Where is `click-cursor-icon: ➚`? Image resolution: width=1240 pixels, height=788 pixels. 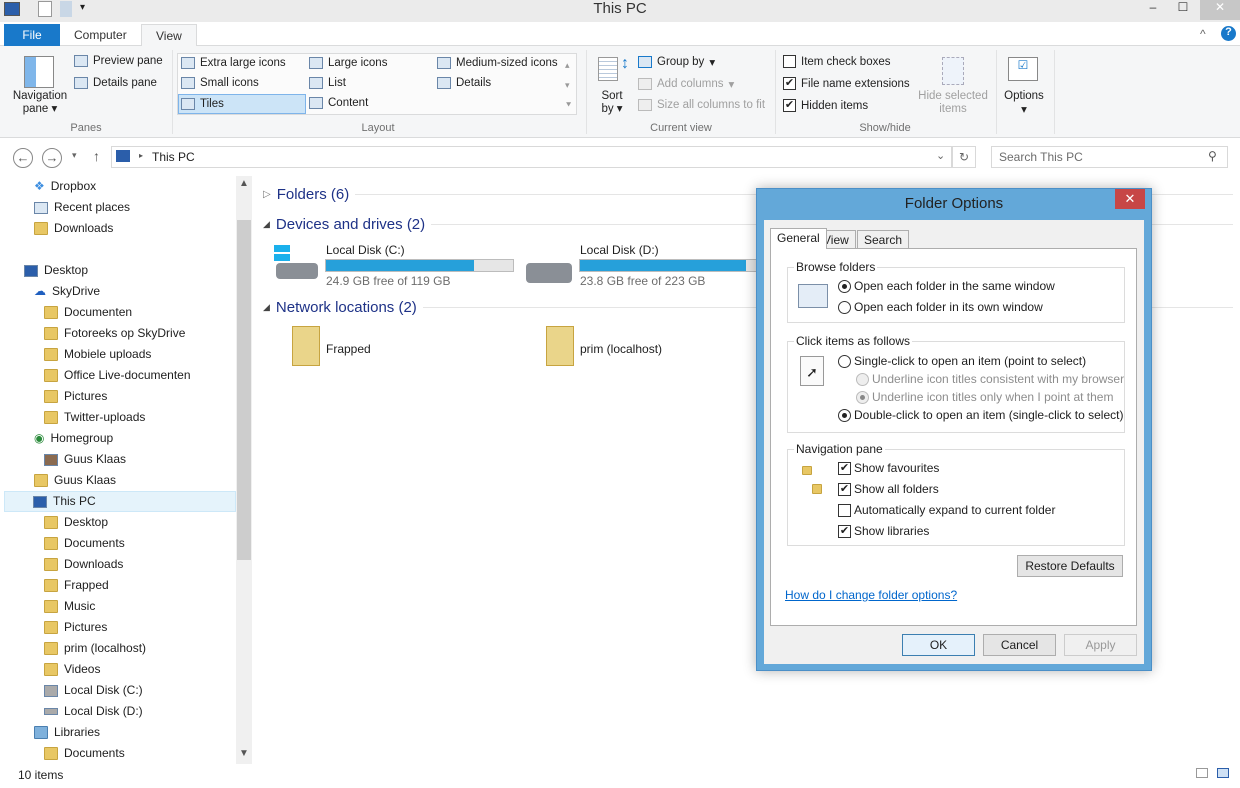 click-cursor-icon: ➚ is located at coordinates (812, 371).